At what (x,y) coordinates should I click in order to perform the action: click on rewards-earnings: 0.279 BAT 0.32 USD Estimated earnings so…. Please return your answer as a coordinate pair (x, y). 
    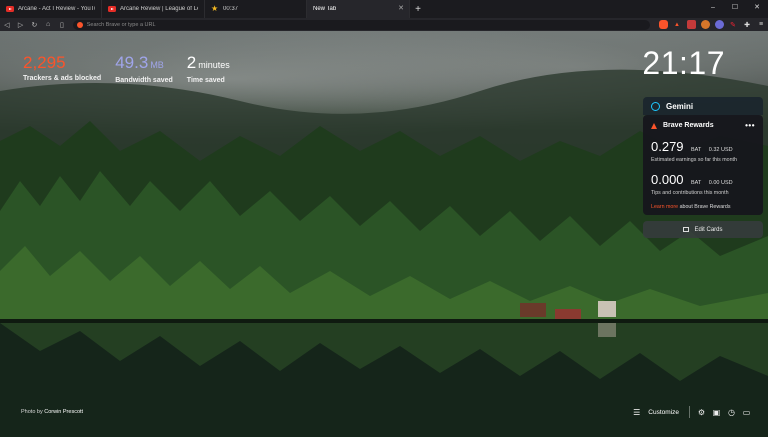
    Looking at the image, I should click on (703, 151).